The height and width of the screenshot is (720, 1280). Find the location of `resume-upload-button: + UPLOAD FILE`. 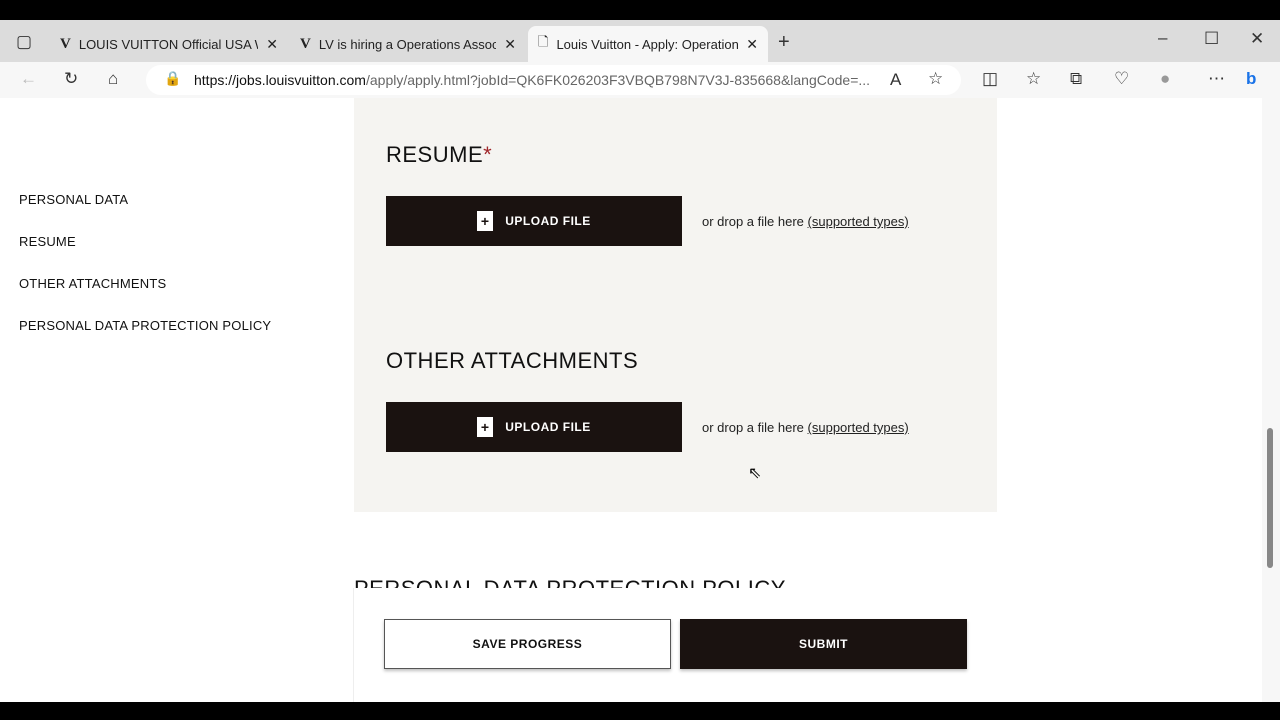

resume-upload-button: + UPLOAD FILE is located at coordinates (534, 221).